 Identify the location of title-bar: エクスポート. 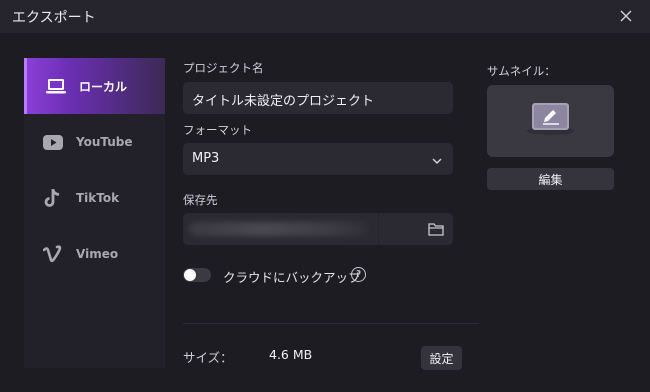
(325, 16).